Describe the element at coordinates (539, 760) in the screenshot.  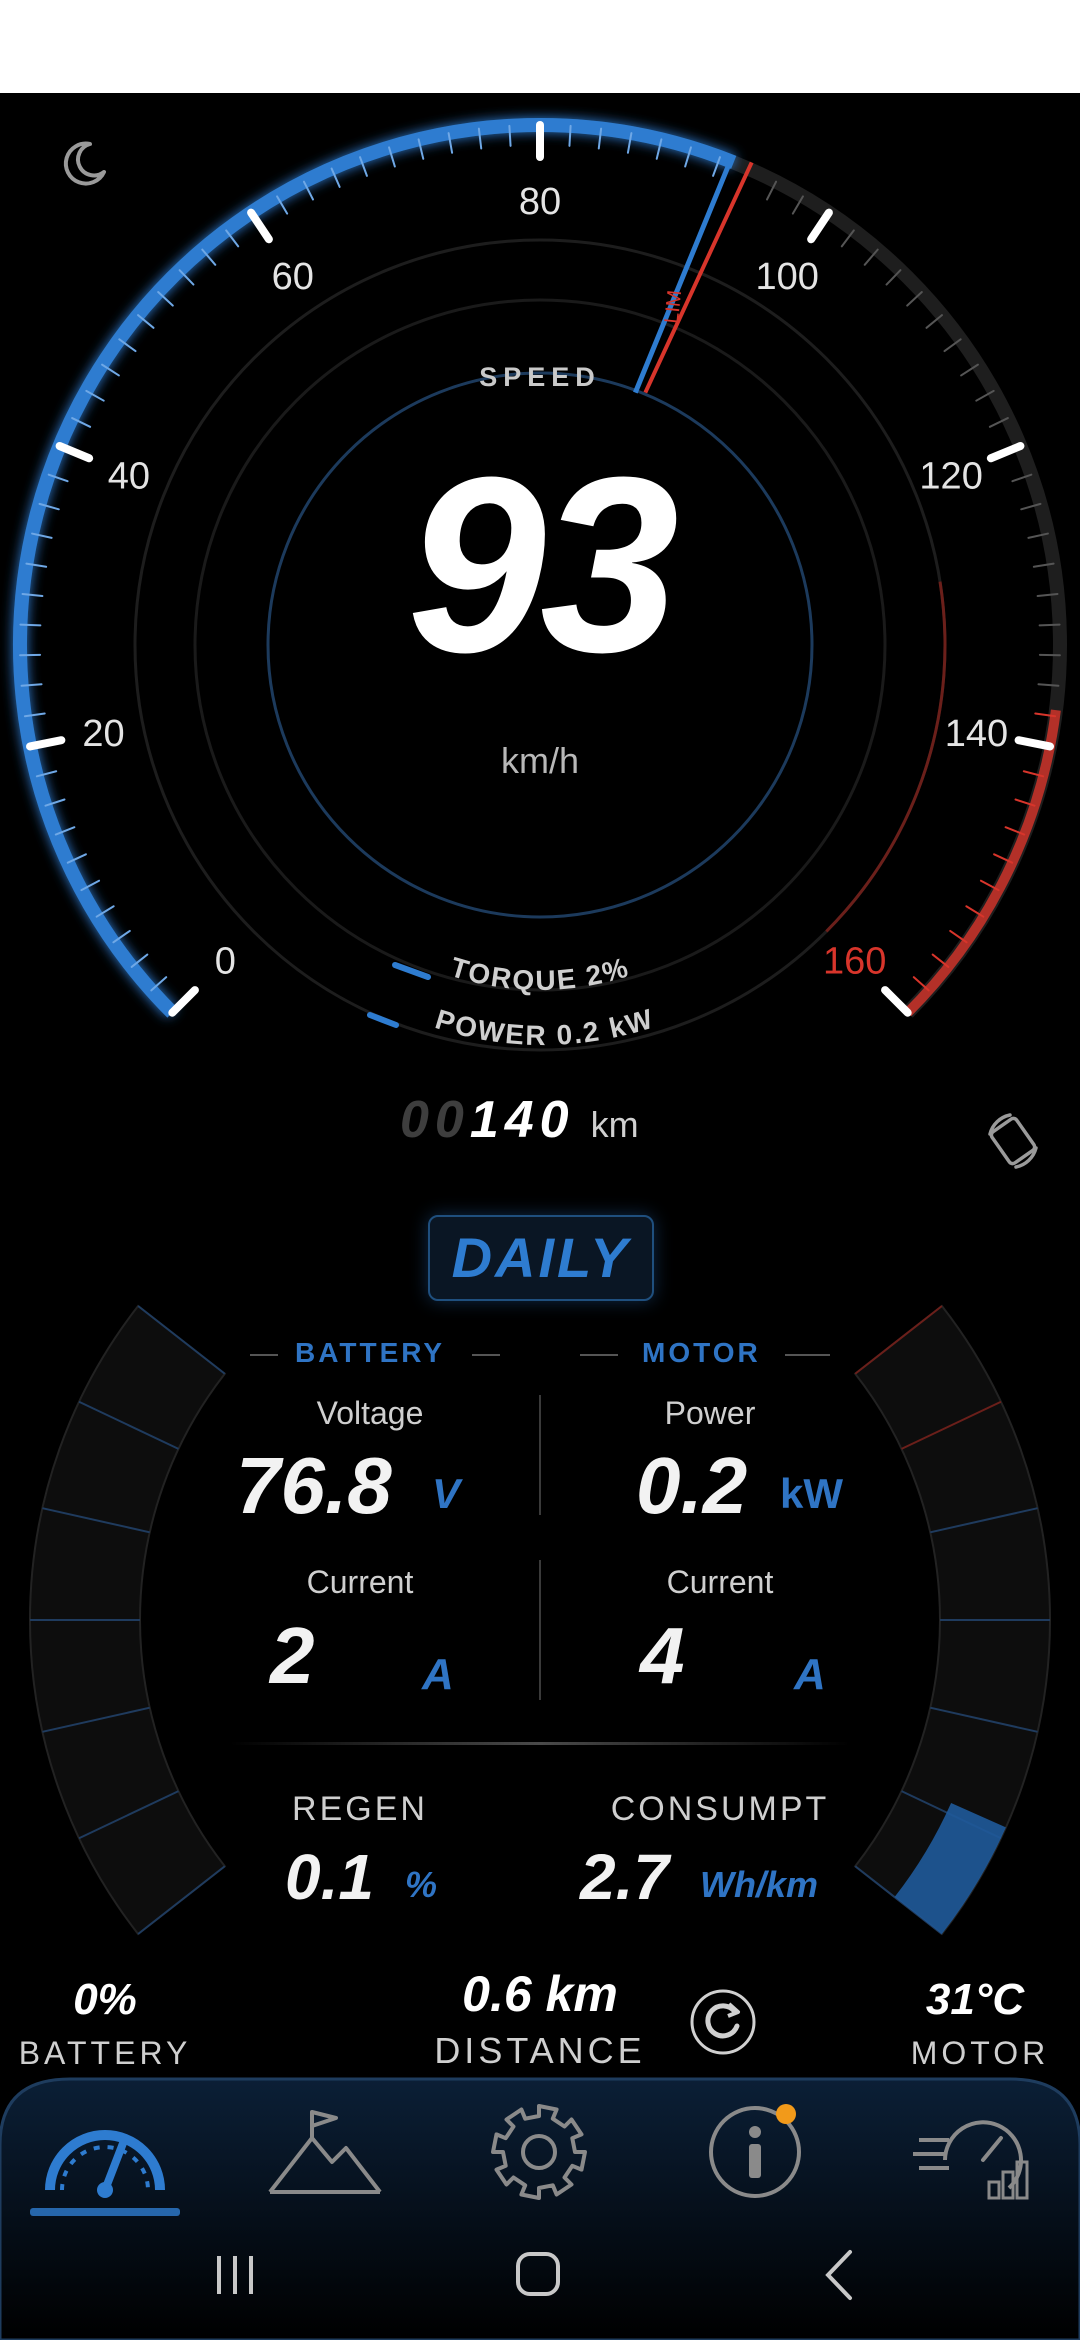
I see `speed-unit: km/h` at that location.